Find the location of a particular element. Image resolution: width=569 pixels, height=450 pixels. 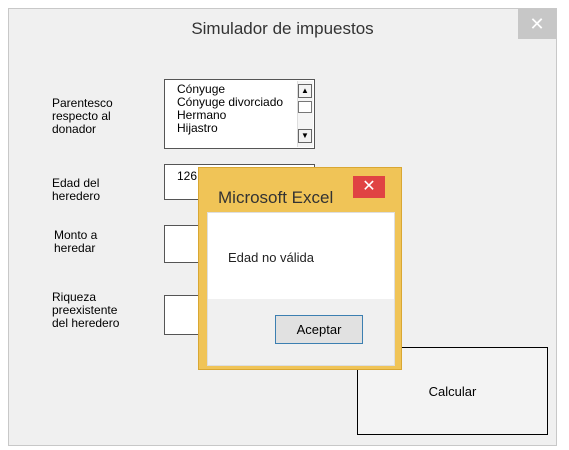

msgbox-close-button: ✕ is located at coordinates (369, 187).